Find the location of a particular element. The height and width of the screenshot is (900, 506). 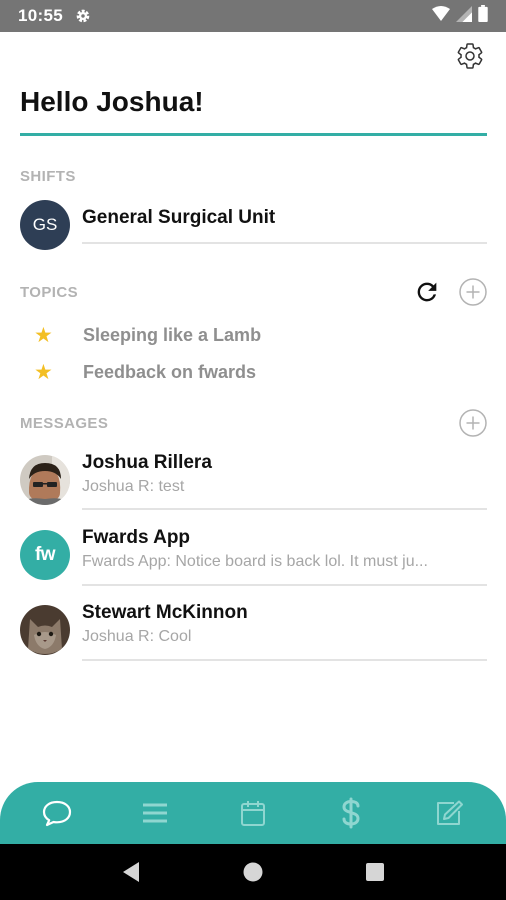

home-icon is located at coordinates (253, 872).